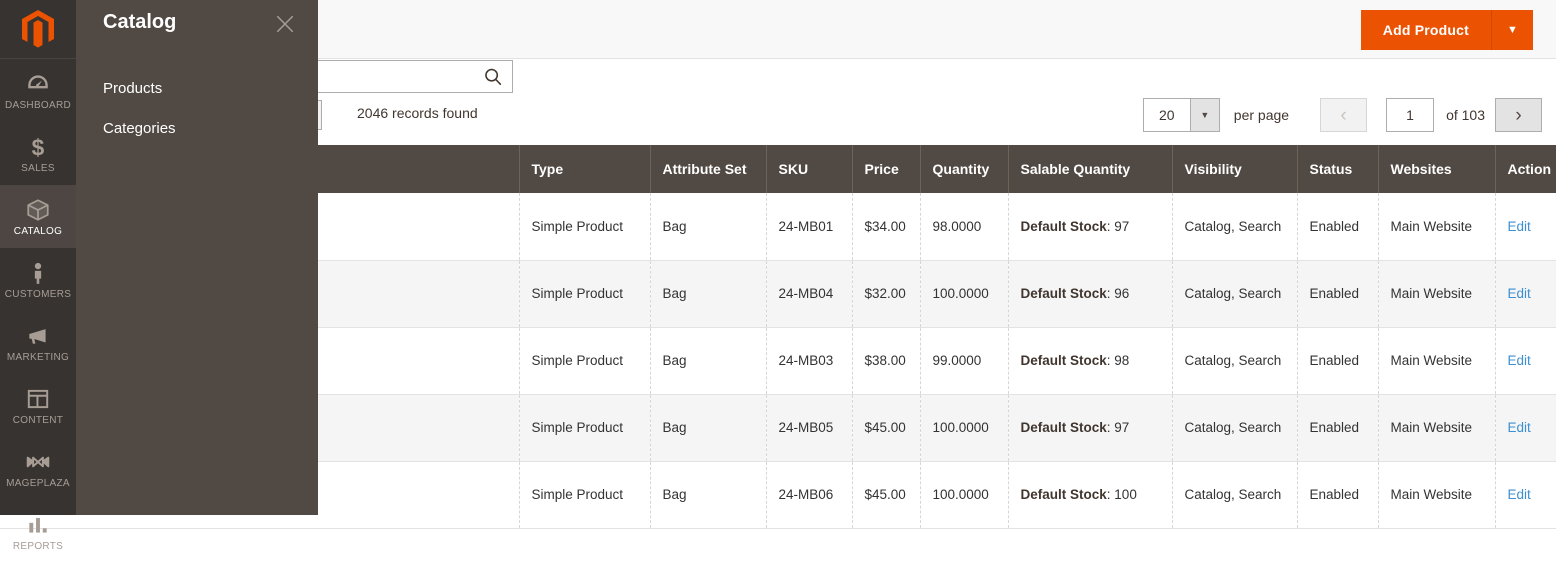 This screenshot has width=1556, height=563. I want to click on chevron-left-icon: ‹, so click(1343, 115).